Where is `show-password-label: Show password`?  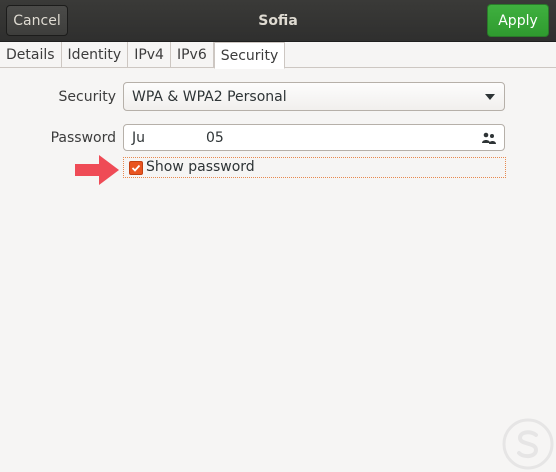
show-password-label: Show password is located at coordinates (200, 167).